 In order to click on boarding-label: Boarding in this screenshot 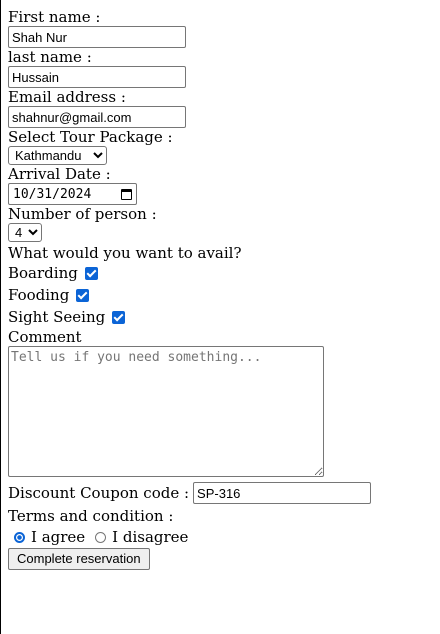, I will do `click(43, 273)`.